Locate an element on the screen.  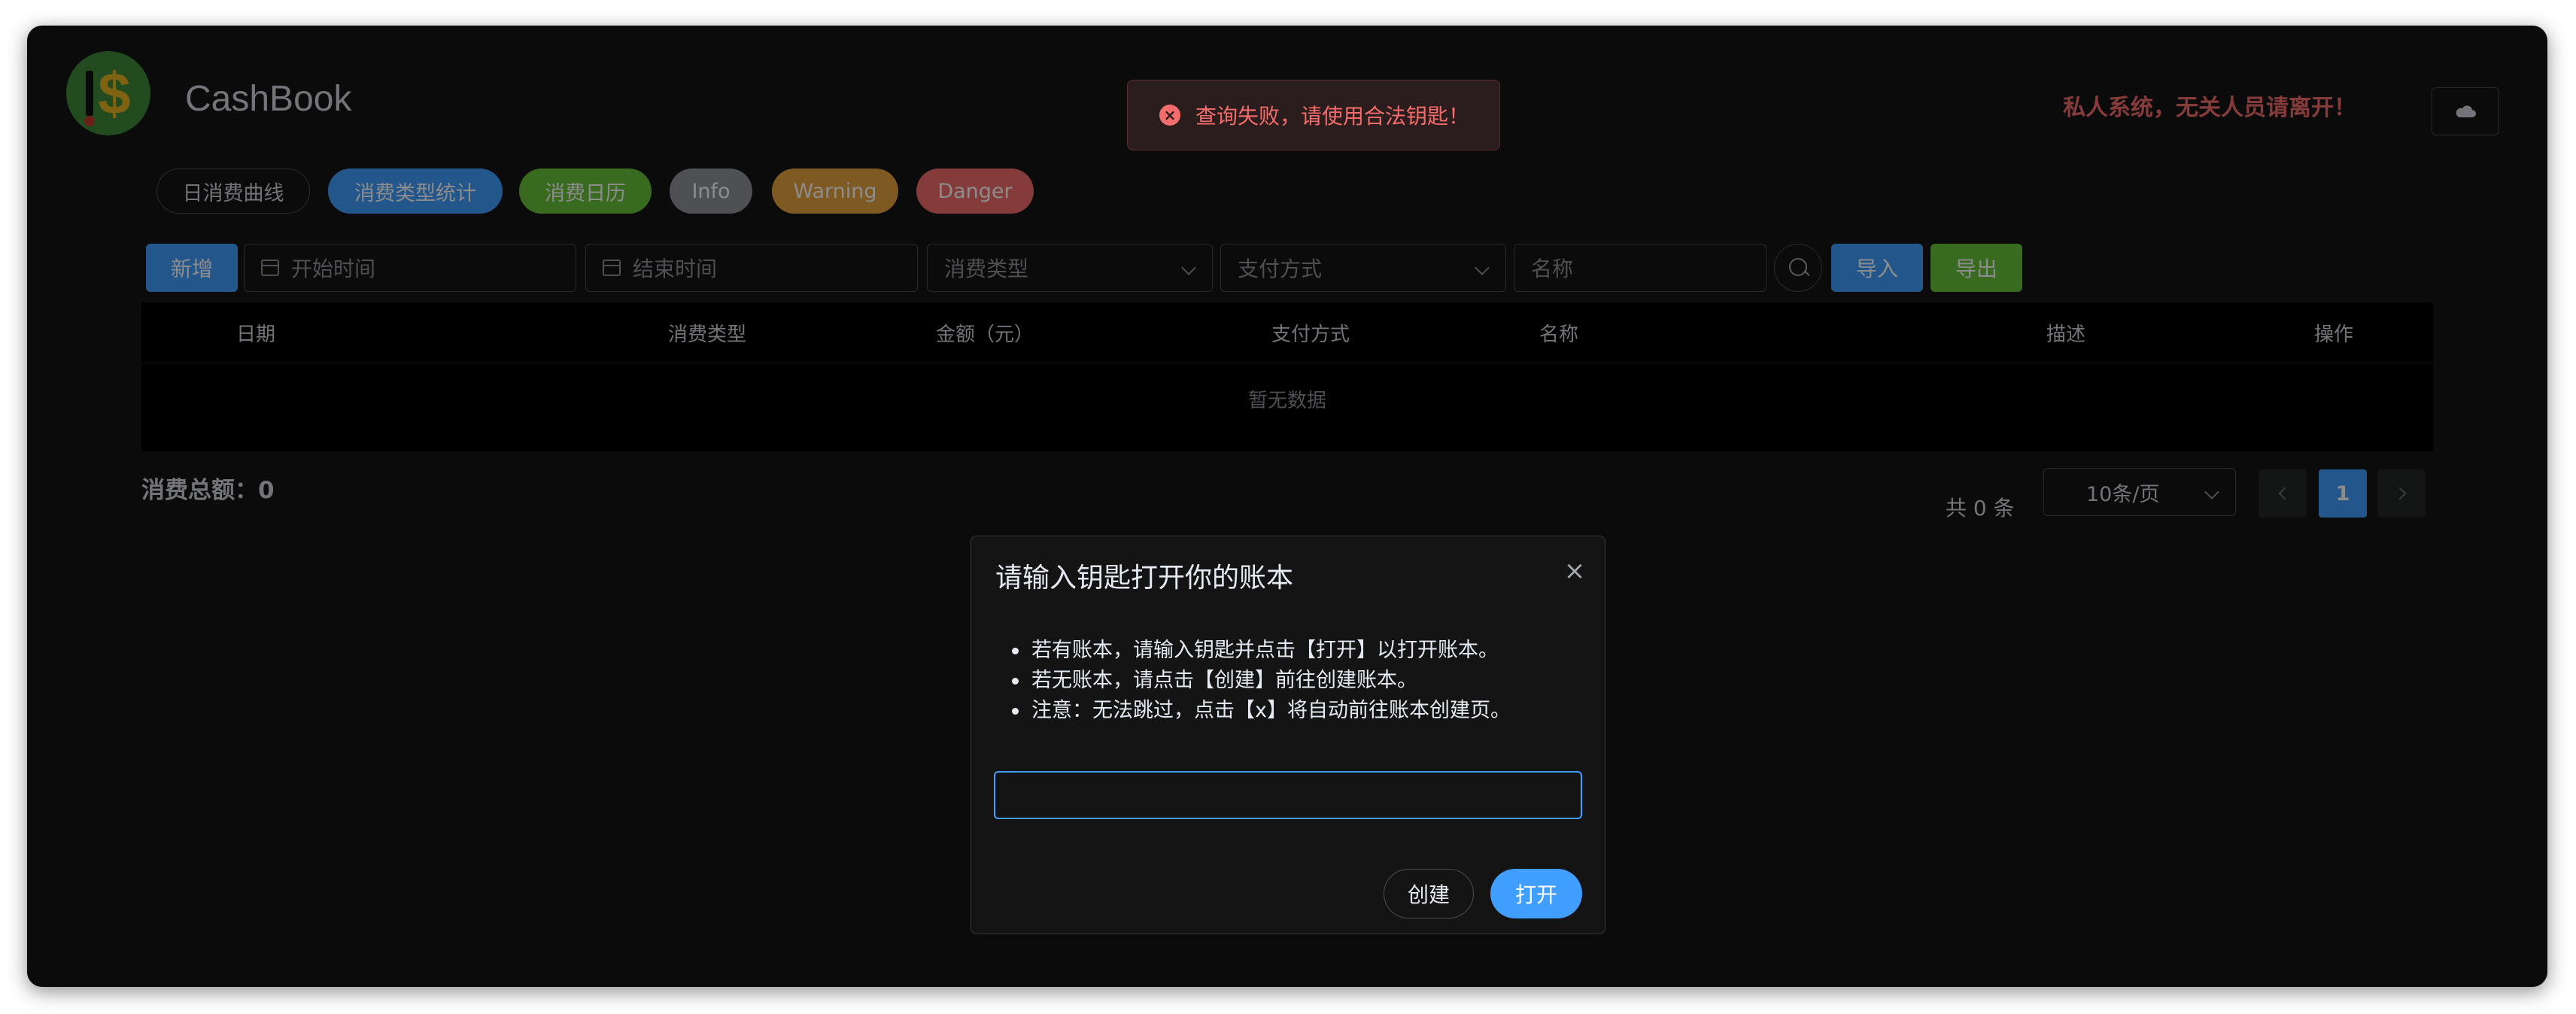
error-toast: × 查询失败，请使用合法钥匙！ is located at coordinates (1313, 115).